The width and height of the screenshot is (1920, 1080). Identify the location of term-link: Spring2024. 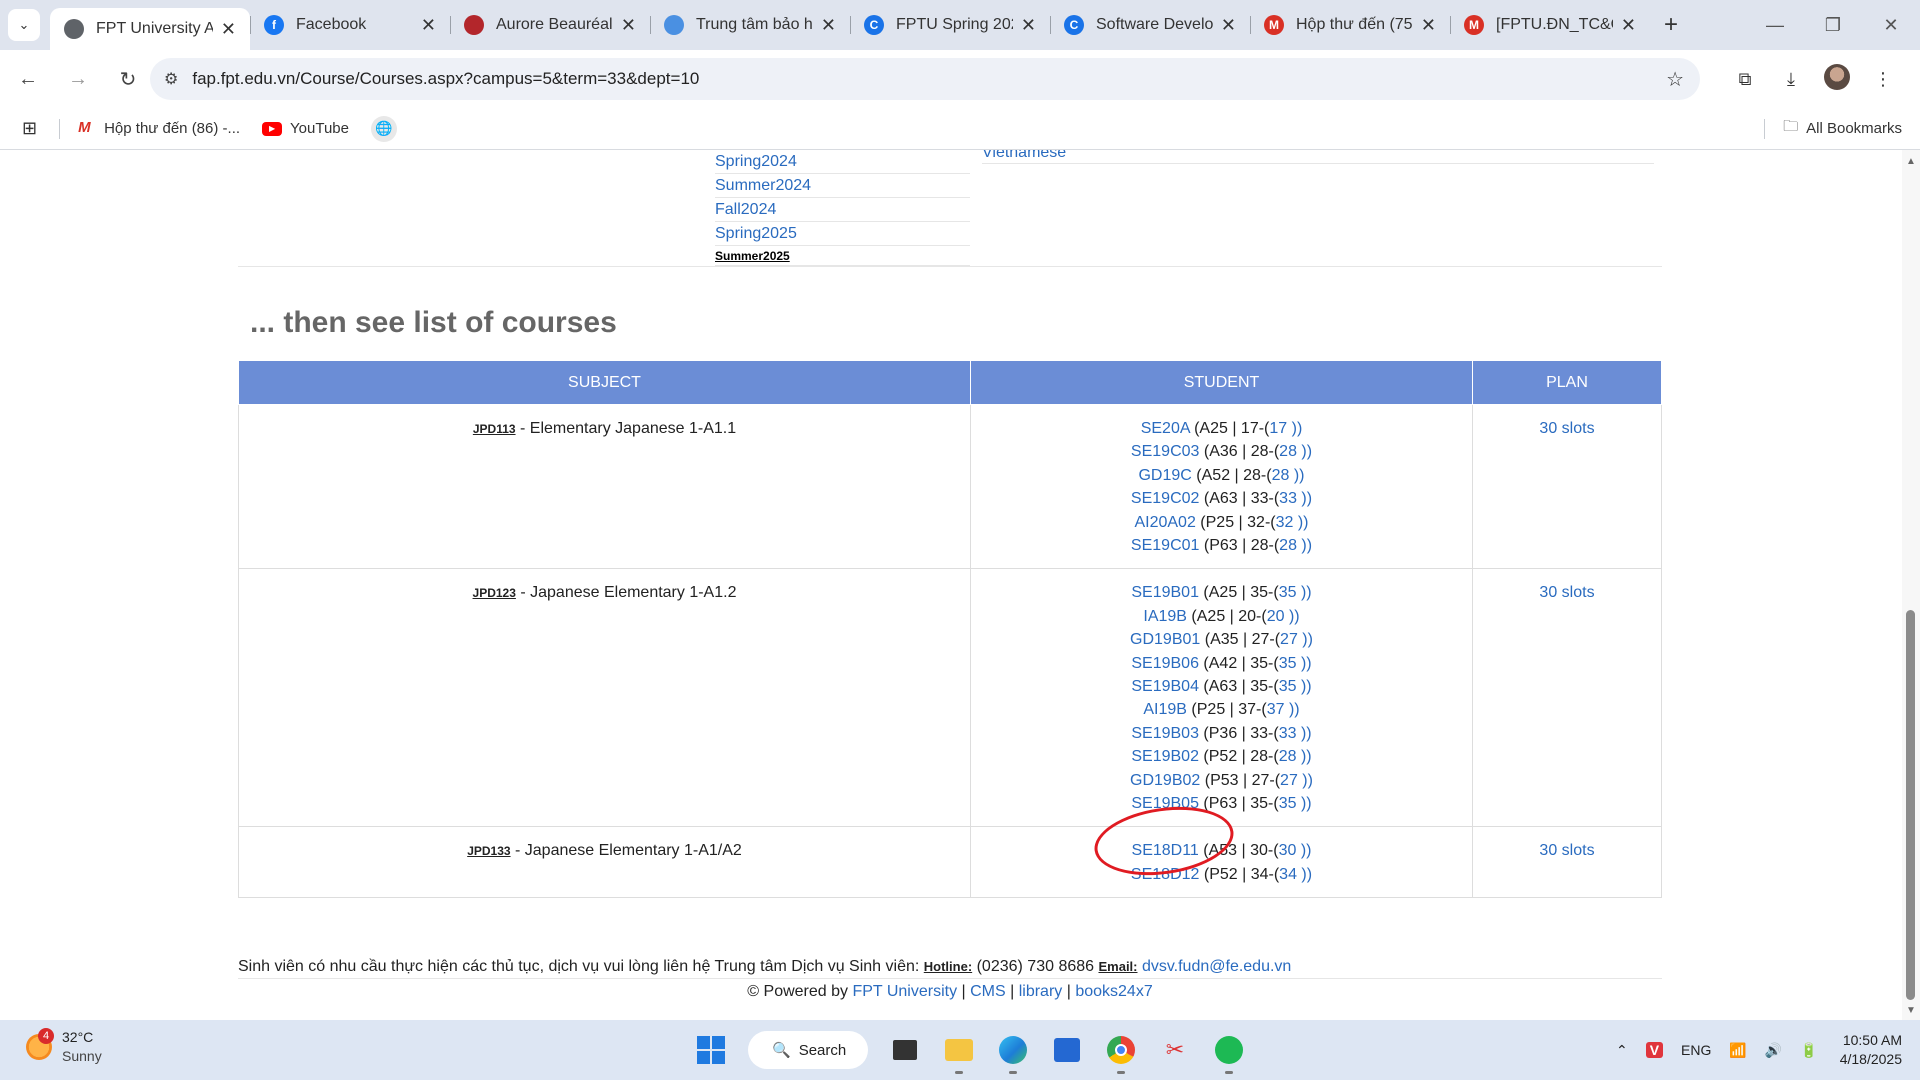
(842, 162).